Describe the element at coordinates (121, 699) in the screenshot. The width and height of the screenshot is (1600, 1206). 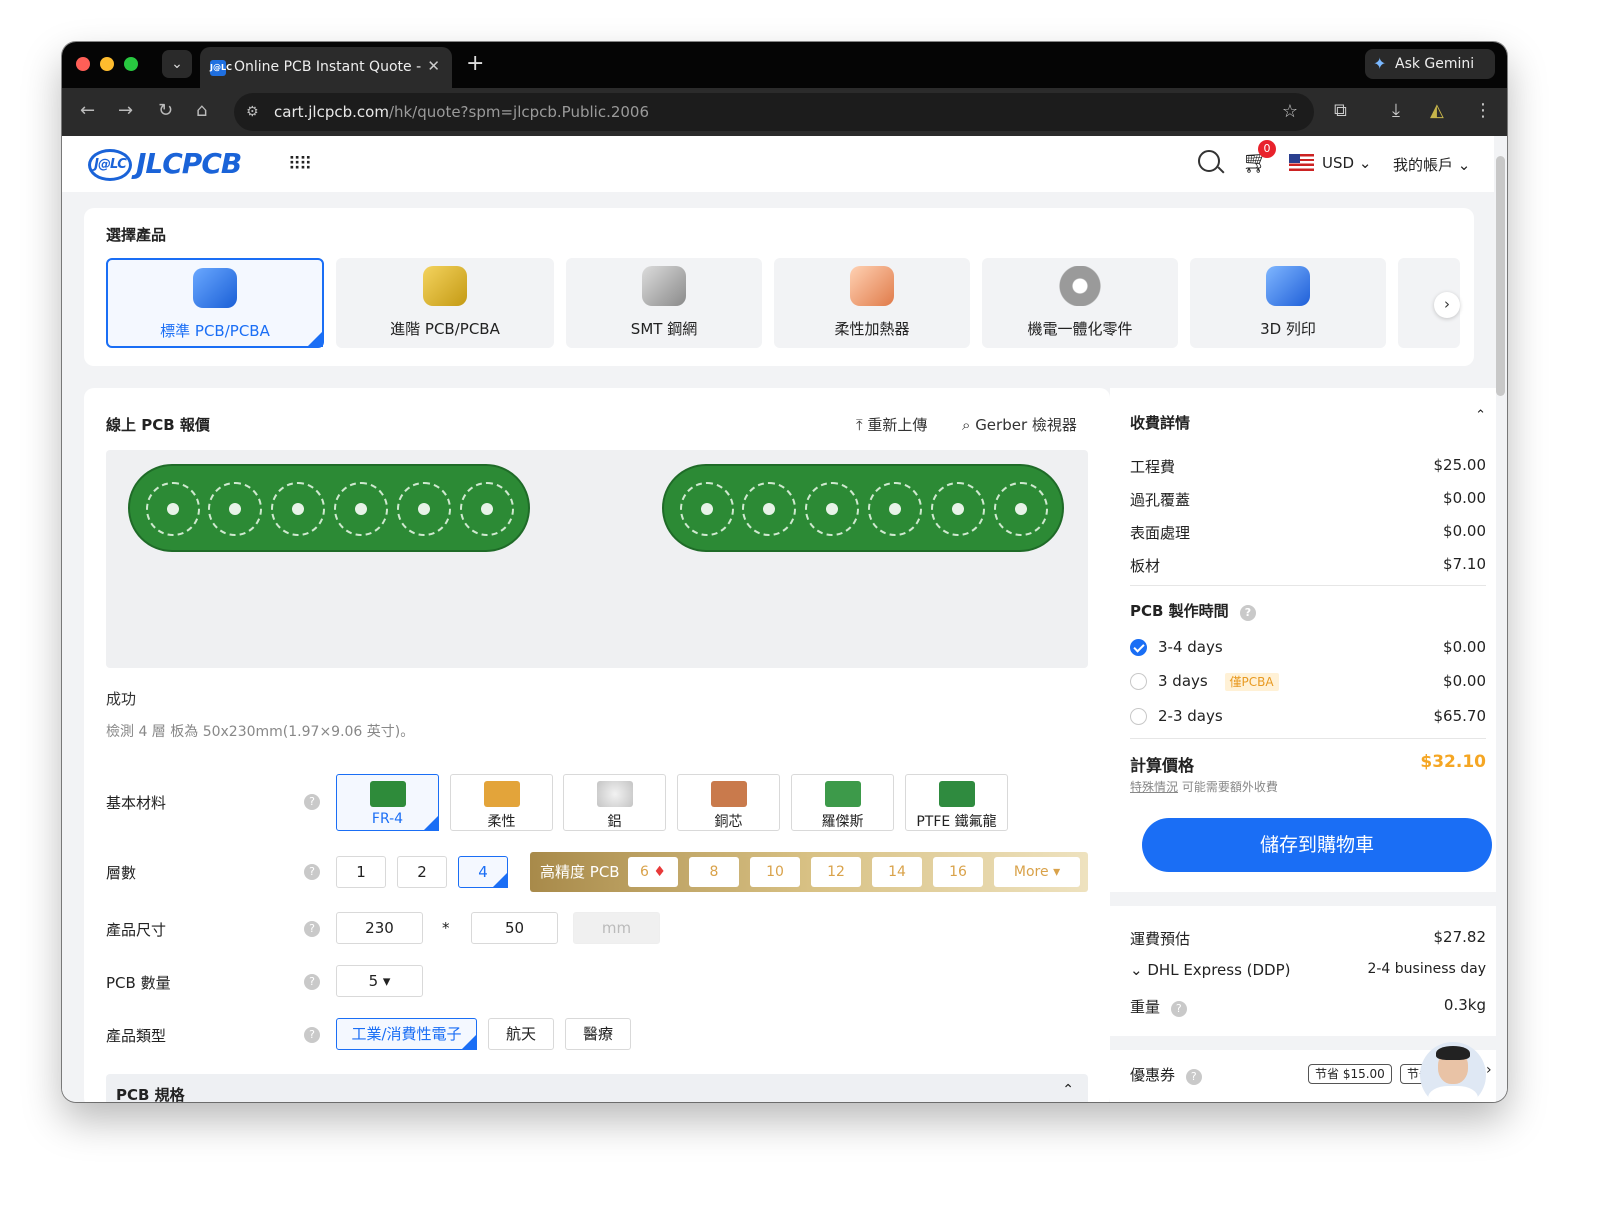
I see `upload-status: 成功` at that location.